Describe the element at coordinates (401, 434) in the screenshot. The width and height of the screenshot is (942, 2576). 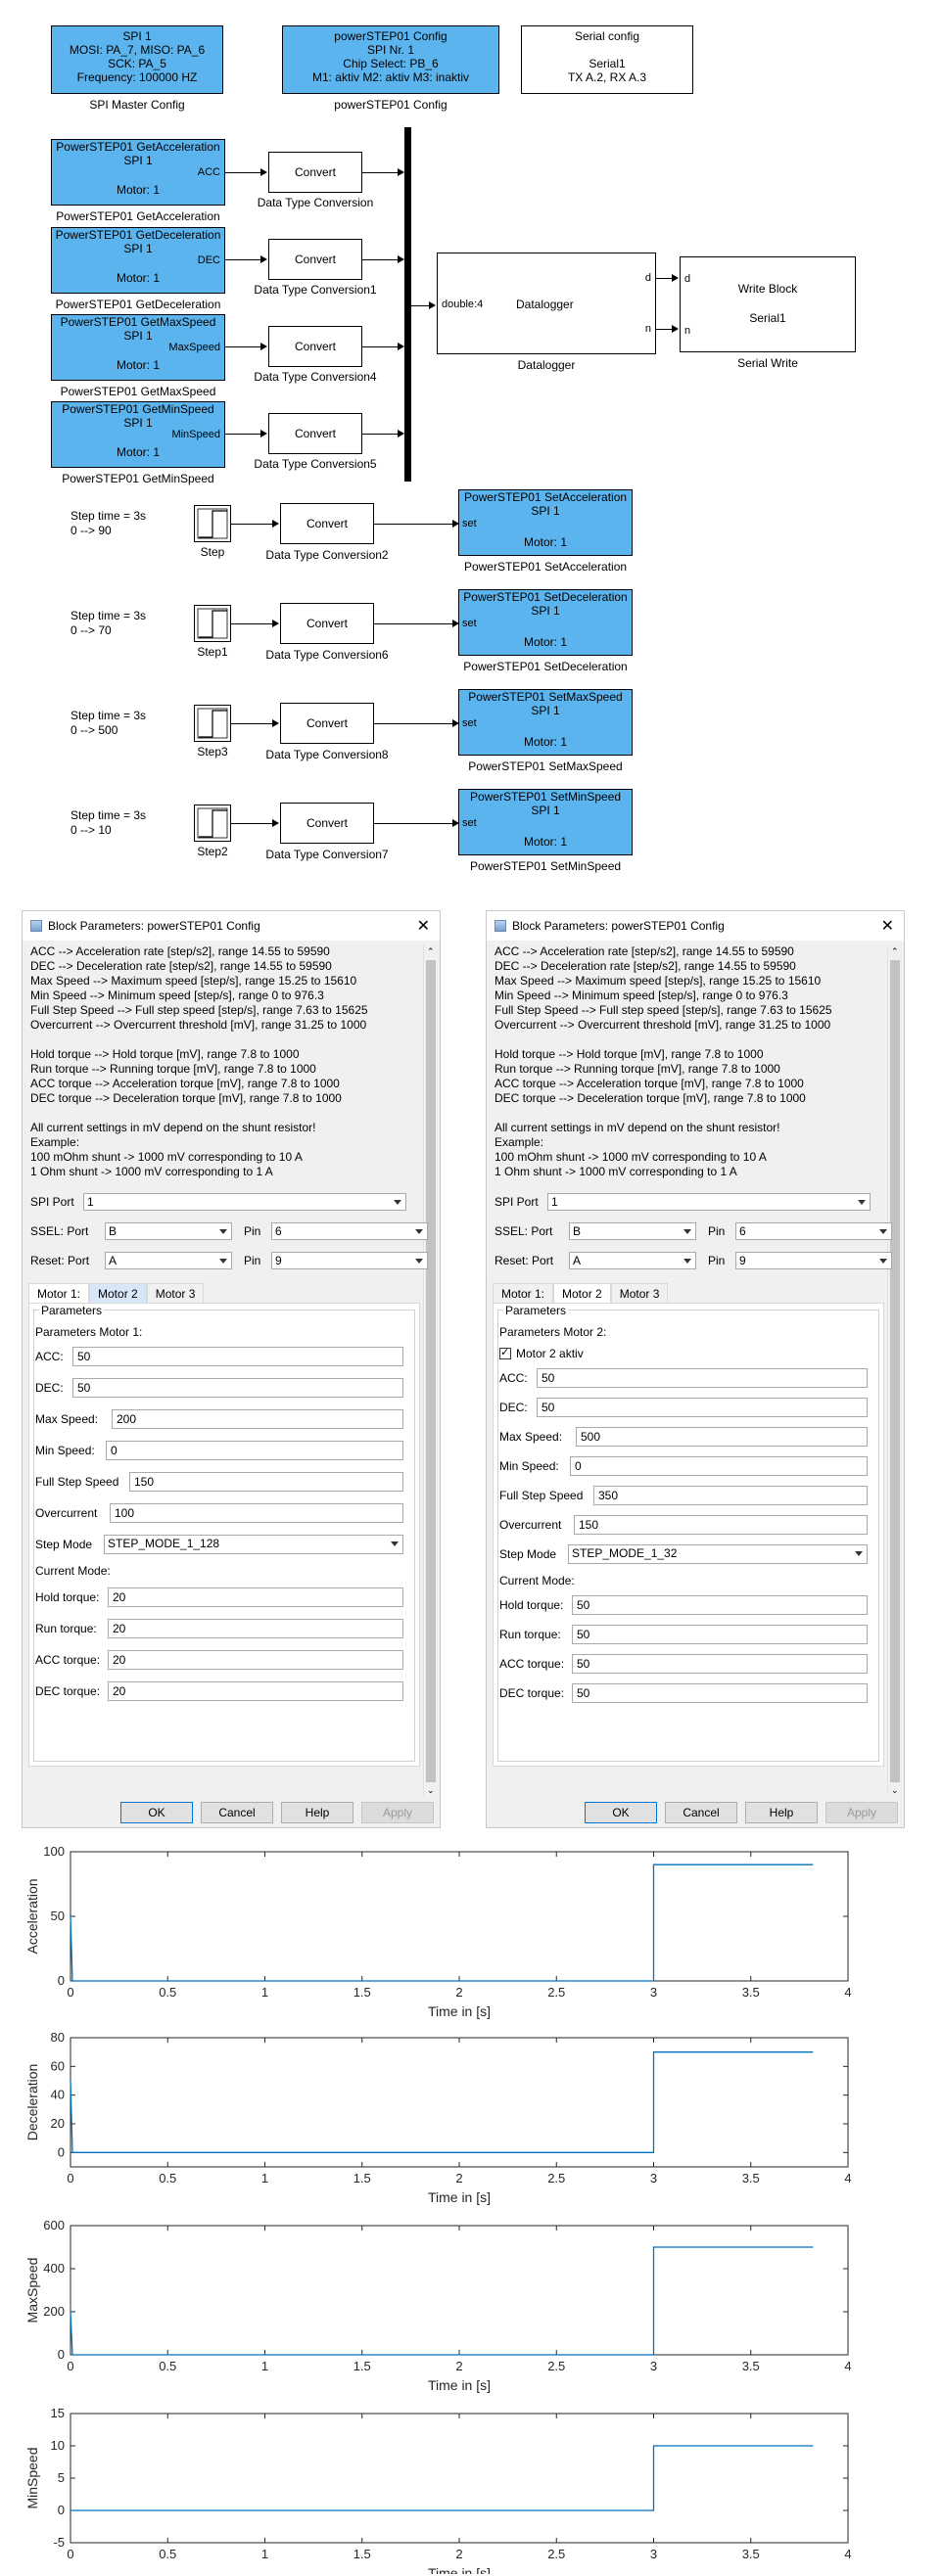
I see `signal-arrow` at that location.